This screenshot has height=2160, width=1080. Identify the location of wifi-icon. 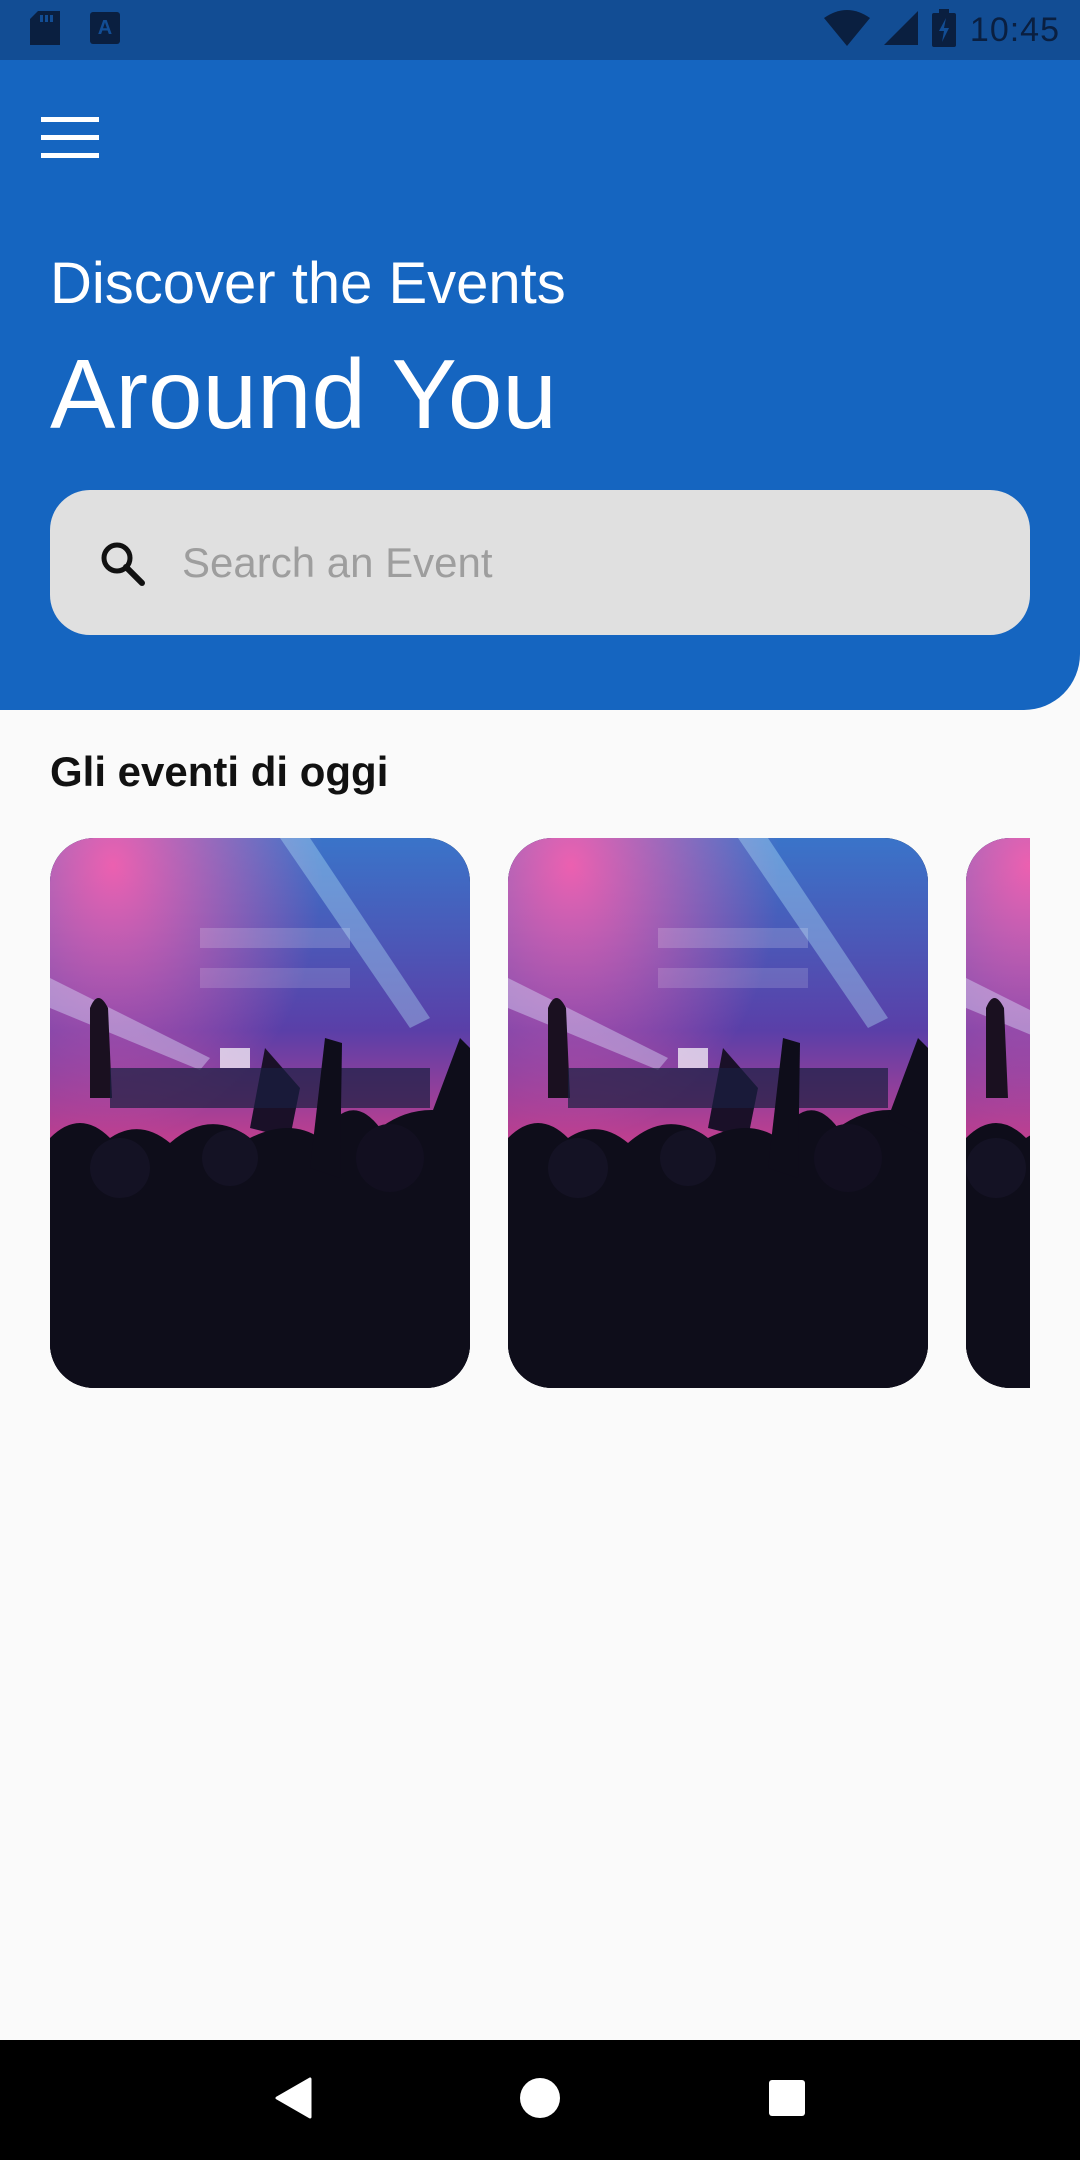
(846, 30).